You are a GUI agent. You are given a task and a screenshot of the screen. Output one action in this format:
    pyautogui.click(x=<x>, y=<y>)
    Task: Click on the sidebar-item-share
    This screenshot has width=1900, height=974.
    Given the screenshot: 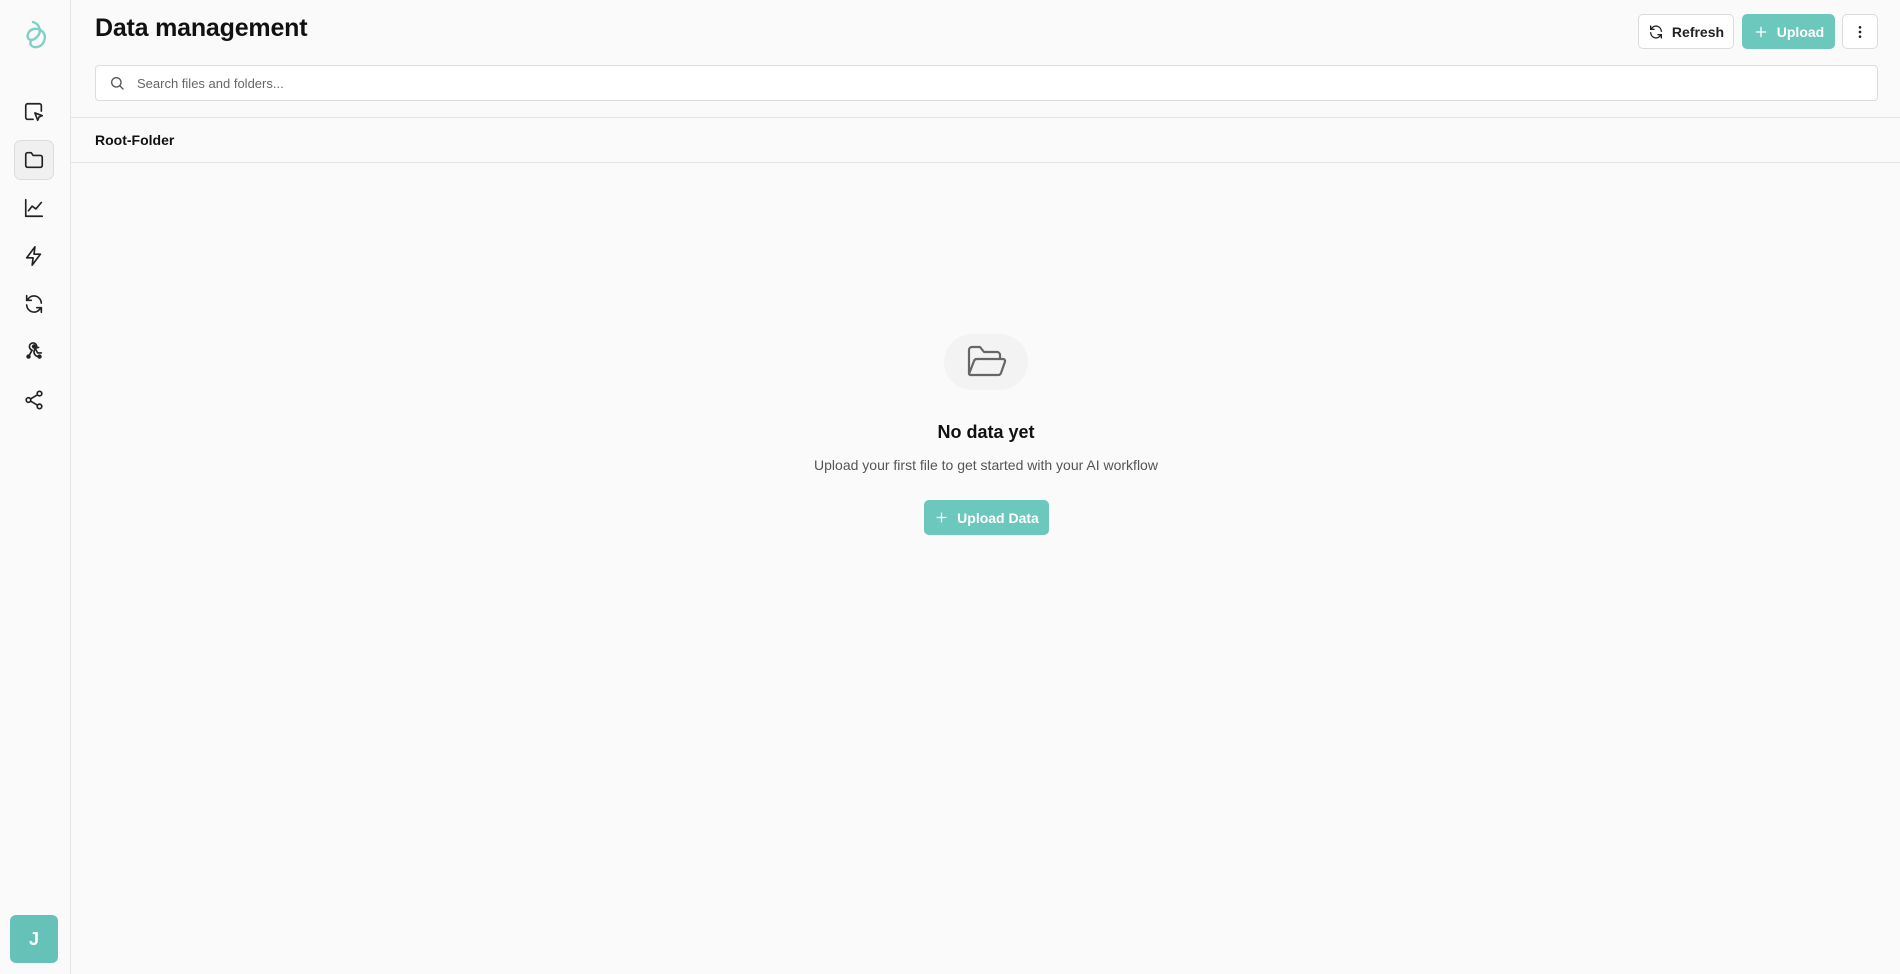 What is the action you would take?
    pyautogui.click(x=34, y=400)
    